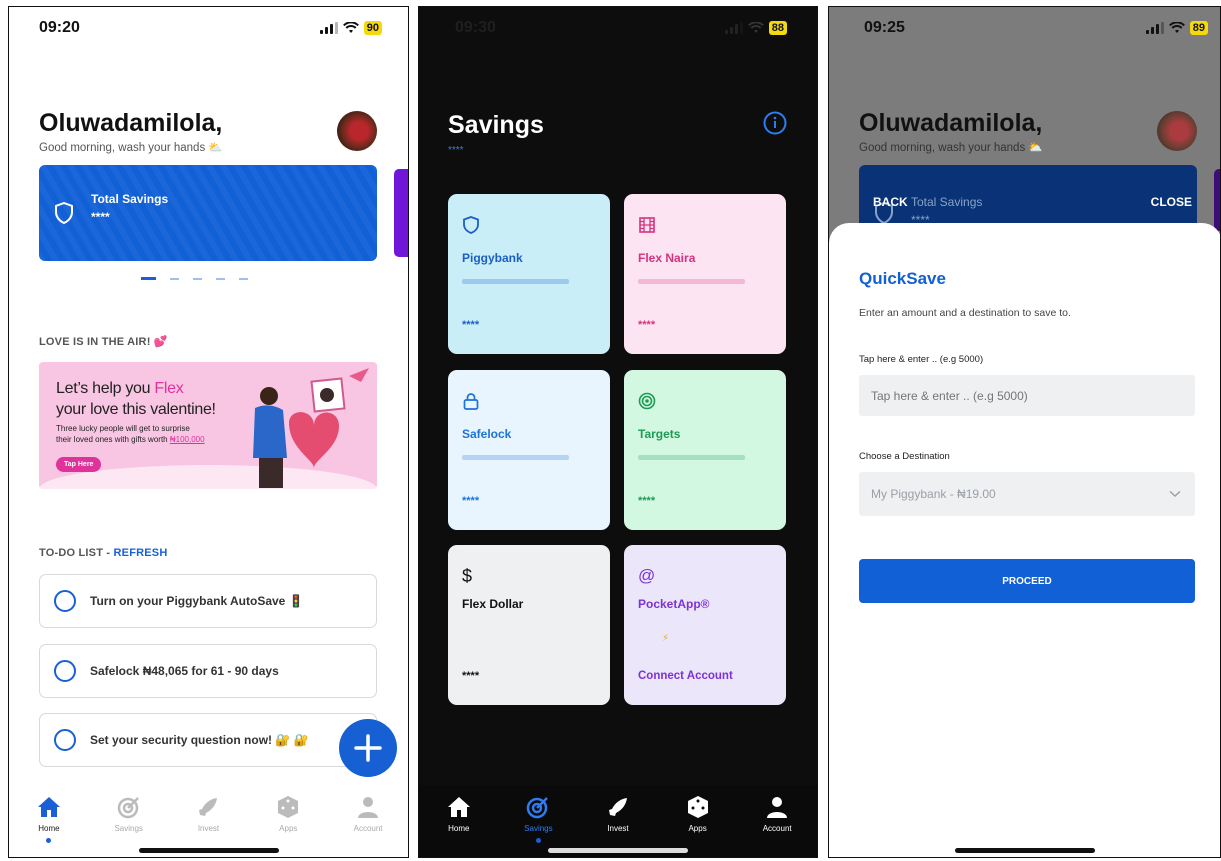  I want to click on todo-item-safelock: Safelock ₦48,065 for 61 - 90 days, so click(208, 671).